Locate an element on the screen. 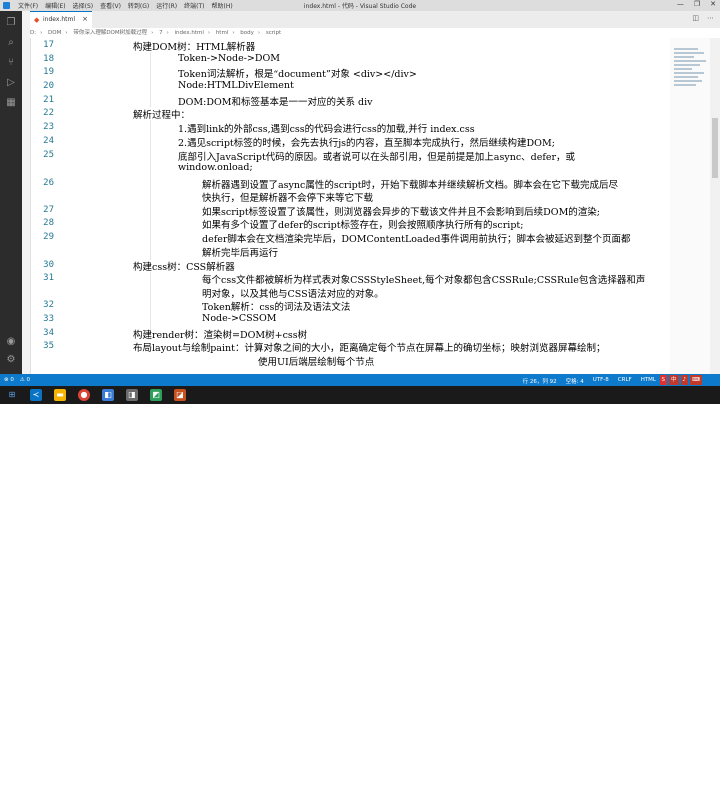 This screenshot has height=788, width=720. close-window-button: ✕ is located at coordinates (713, 4).